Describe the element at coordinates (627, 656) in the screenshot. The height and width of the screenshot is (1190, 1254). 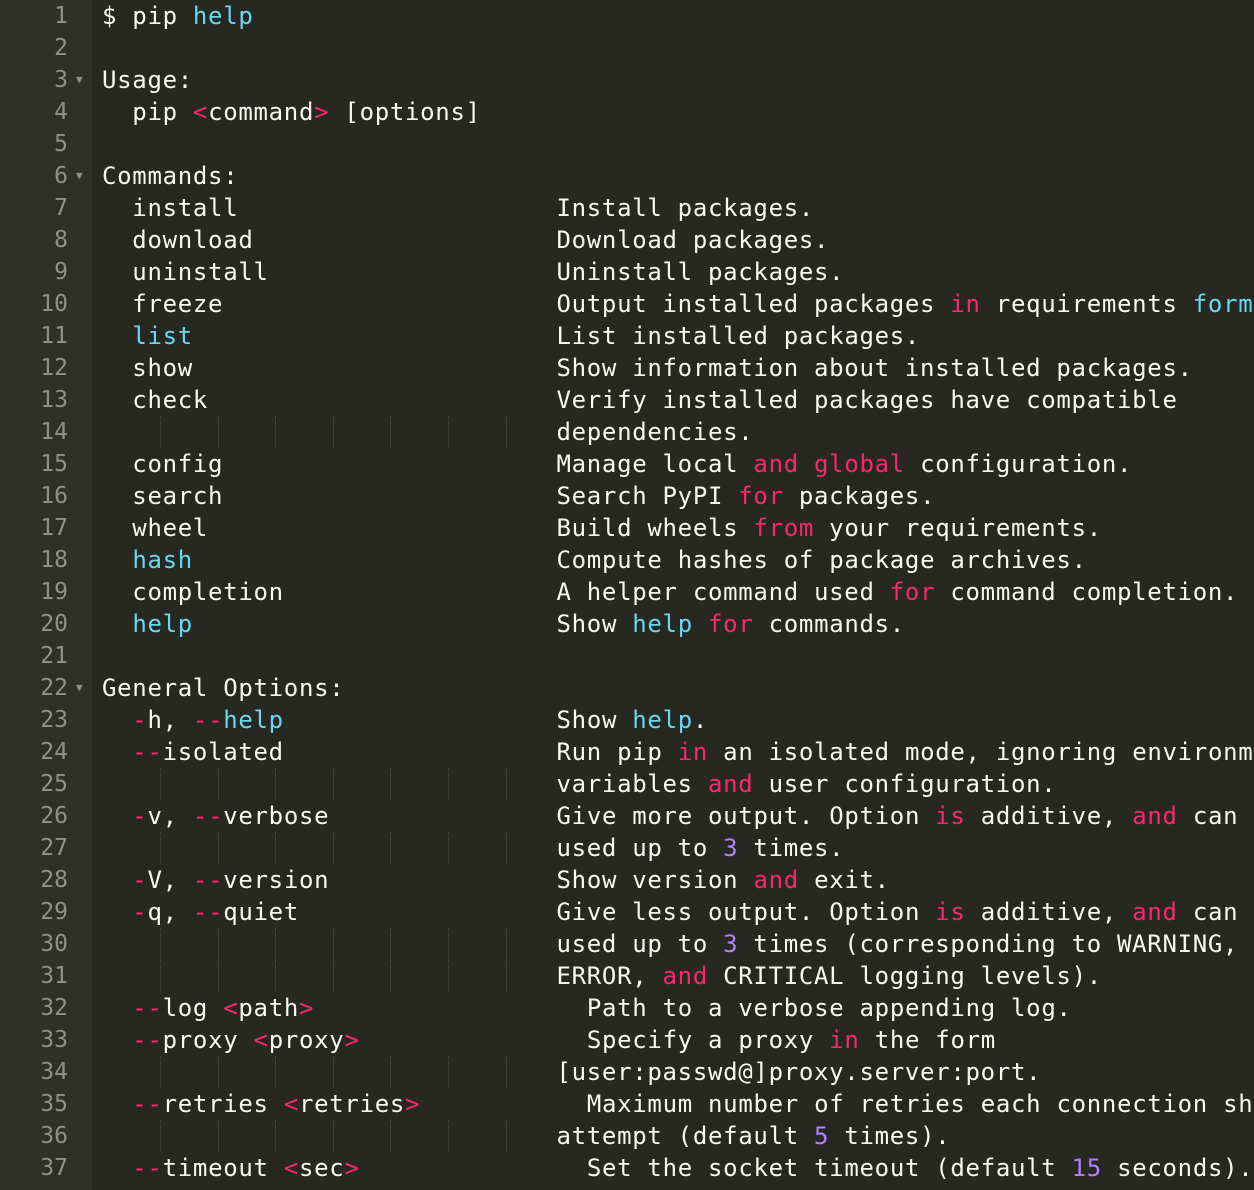
I see `code-line: 21` at that location.